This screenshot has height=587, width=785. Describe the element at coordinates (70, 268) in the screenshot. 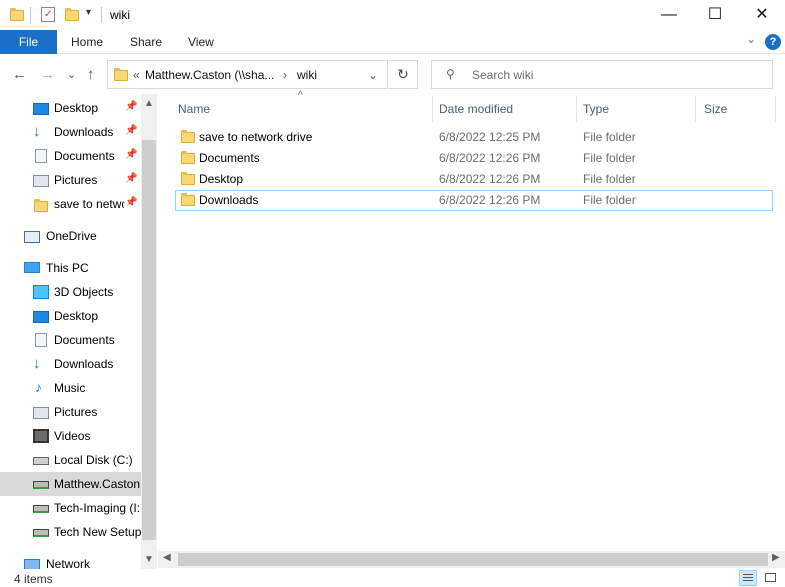

I see `sidebar-item-this-pc: This PC` at that location.